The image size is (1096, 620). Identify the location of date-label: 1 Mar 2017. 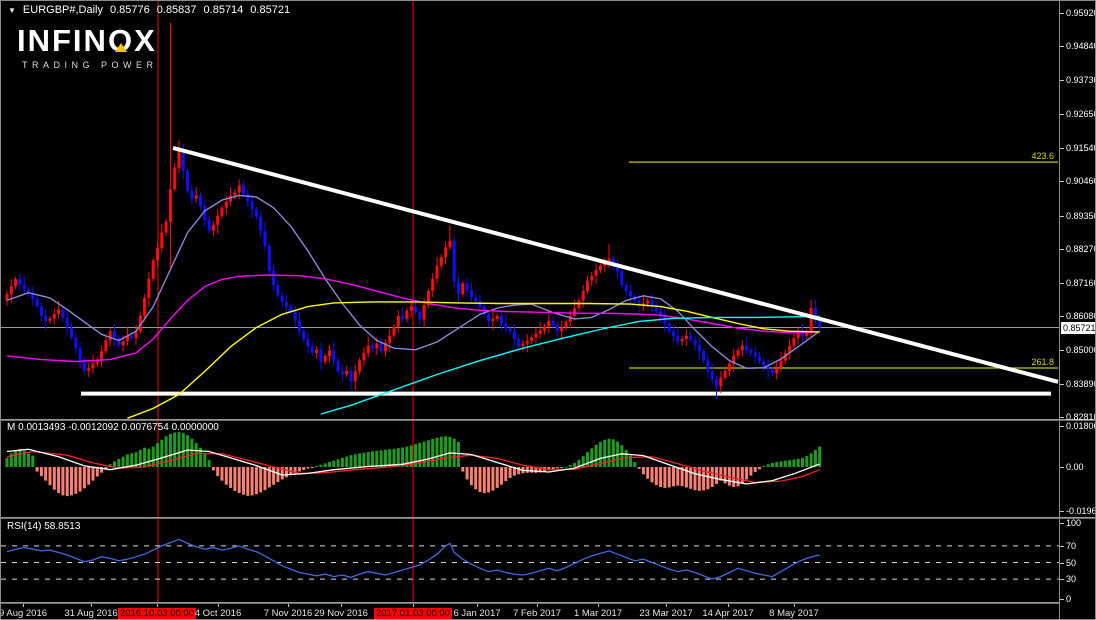
(598, 613).